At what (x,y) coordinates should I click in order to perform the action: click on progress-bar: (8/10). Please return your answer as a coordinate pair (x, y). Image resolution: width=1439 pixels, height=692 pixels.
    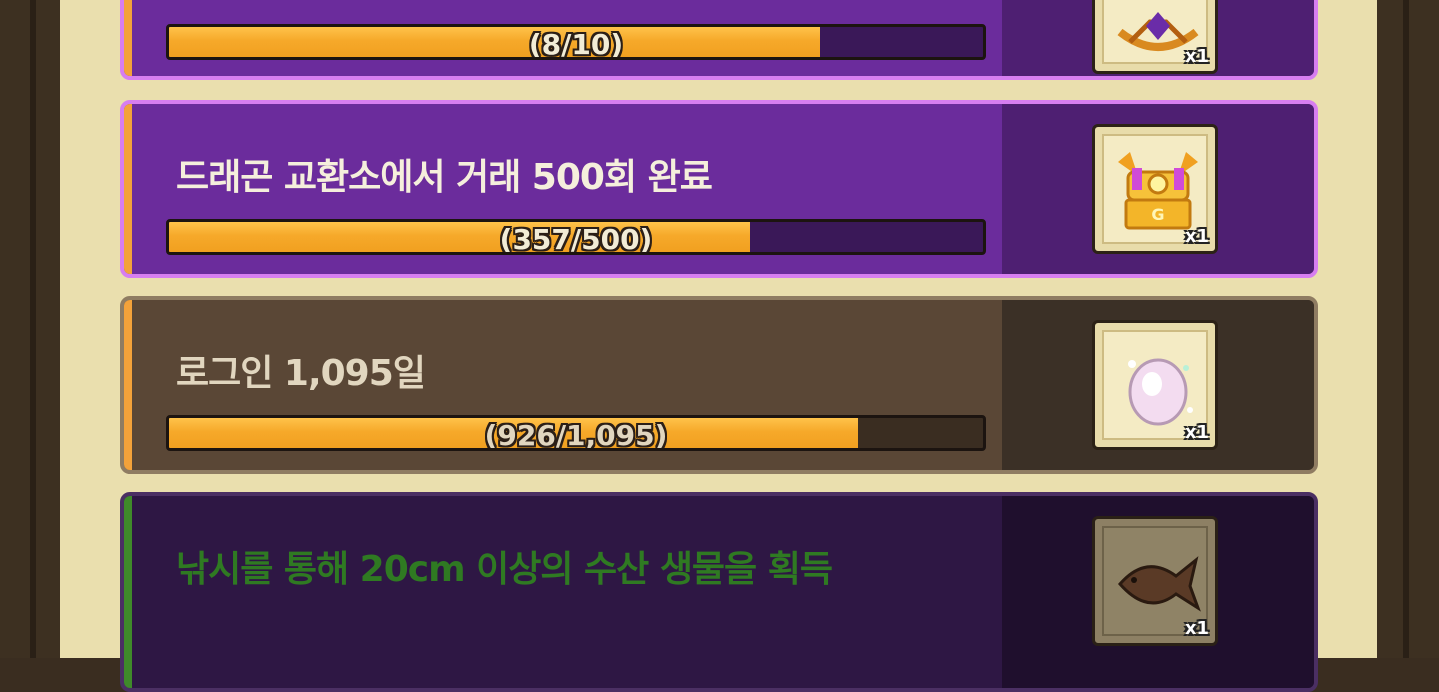
    Looking at the image, I should click on (576, 42).